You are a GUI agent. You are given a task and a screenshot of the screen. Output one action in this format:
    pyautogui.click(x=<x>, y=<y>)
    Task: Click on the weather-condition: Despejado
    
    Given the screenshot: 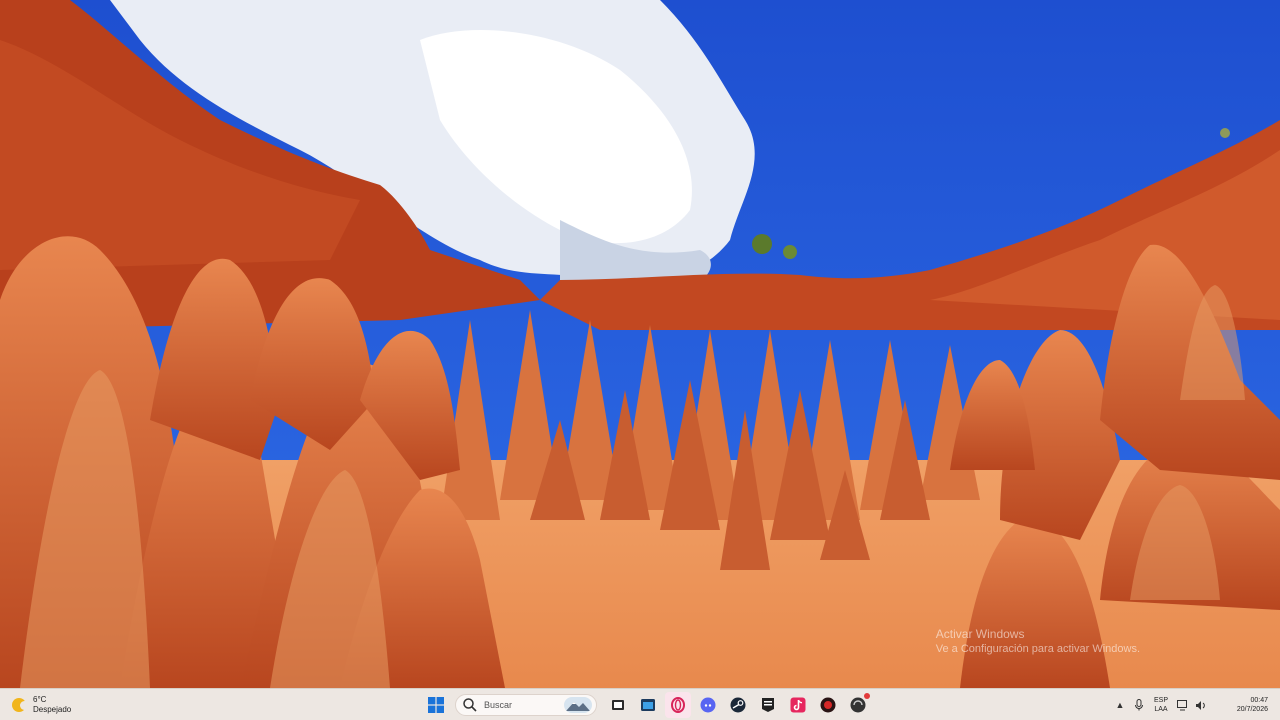 What is the action you would take?
    pyautogui.click(x=52, y=709)
    